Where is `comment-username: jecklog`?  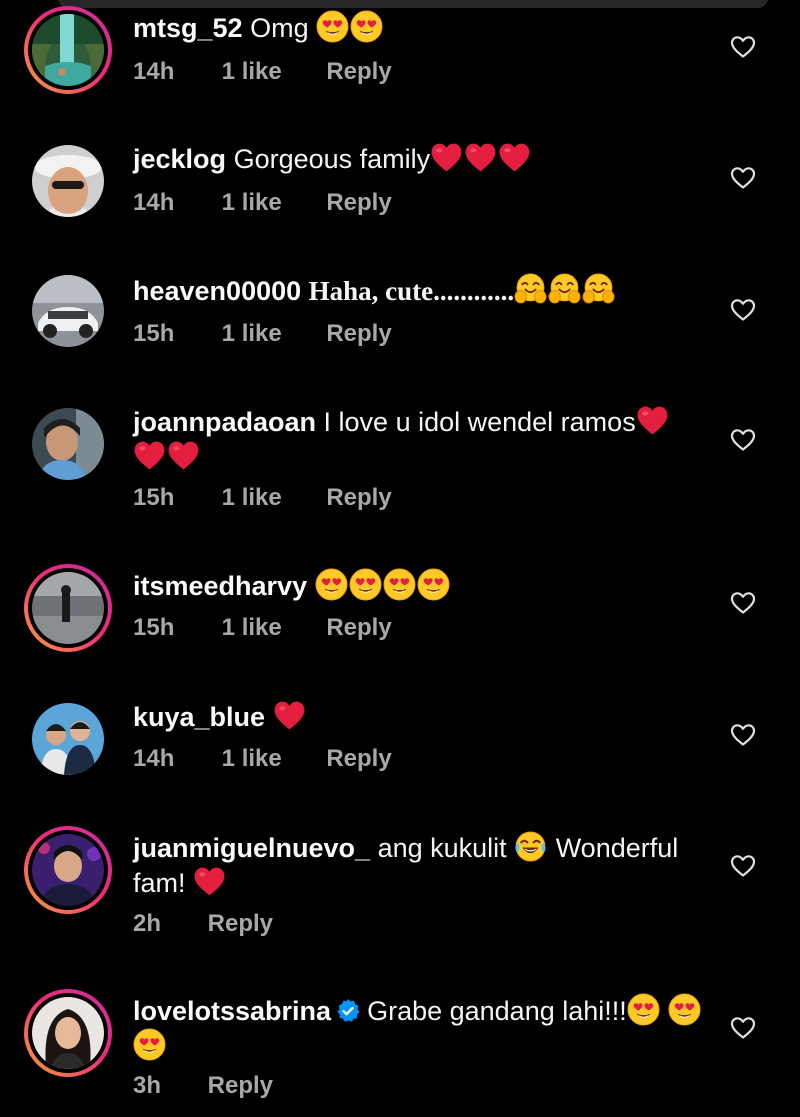 comment-username: jecklog is located at coordinates (179, 159).